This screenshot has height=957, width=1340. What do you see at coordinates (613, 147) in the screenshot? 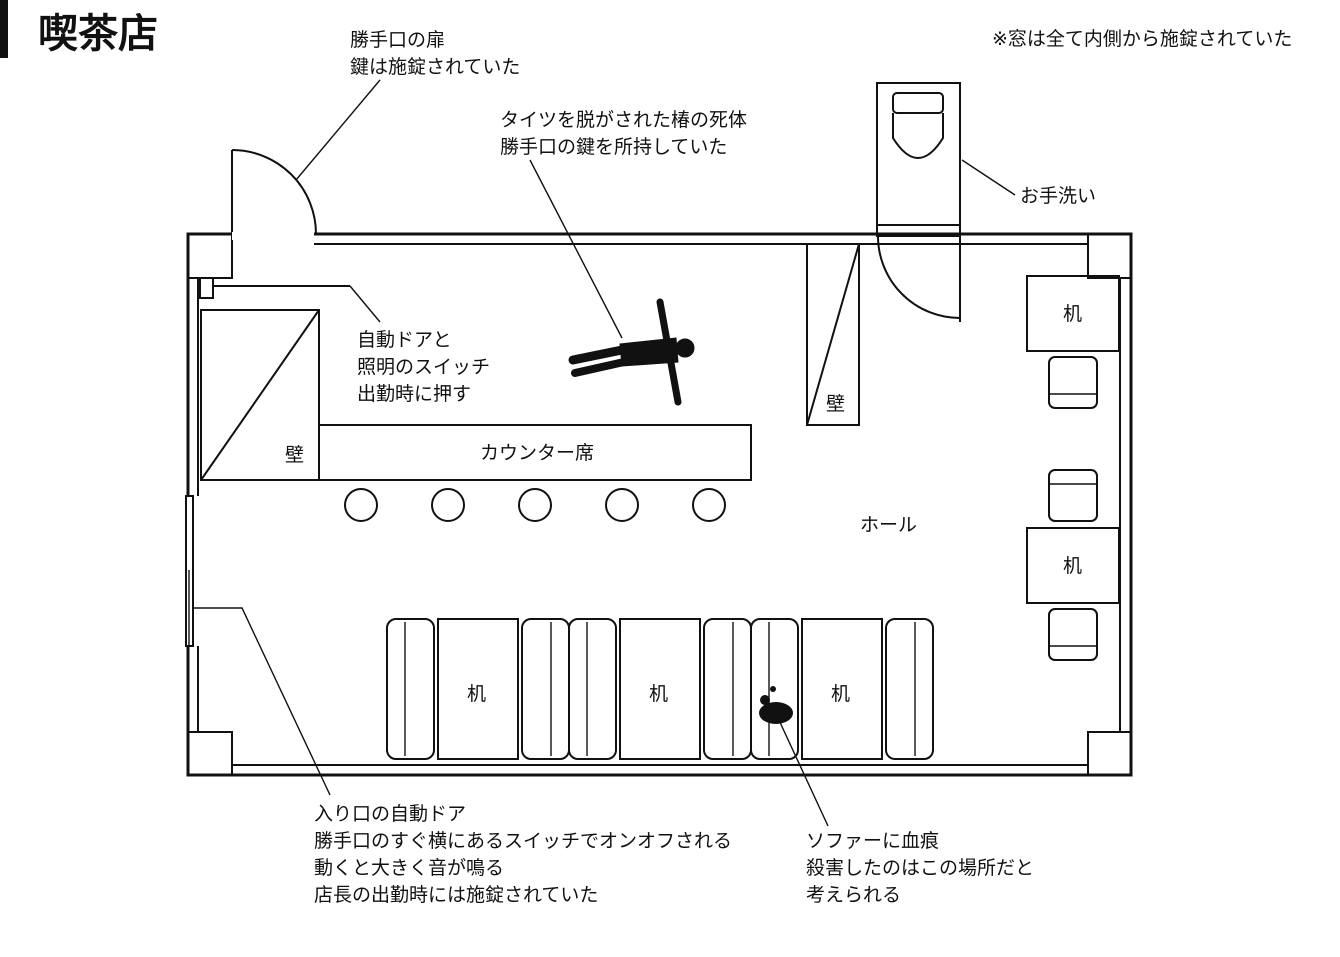
I see `body-key-label: 勝手口の鍵を所持していた` at bounding box center [613, 147].